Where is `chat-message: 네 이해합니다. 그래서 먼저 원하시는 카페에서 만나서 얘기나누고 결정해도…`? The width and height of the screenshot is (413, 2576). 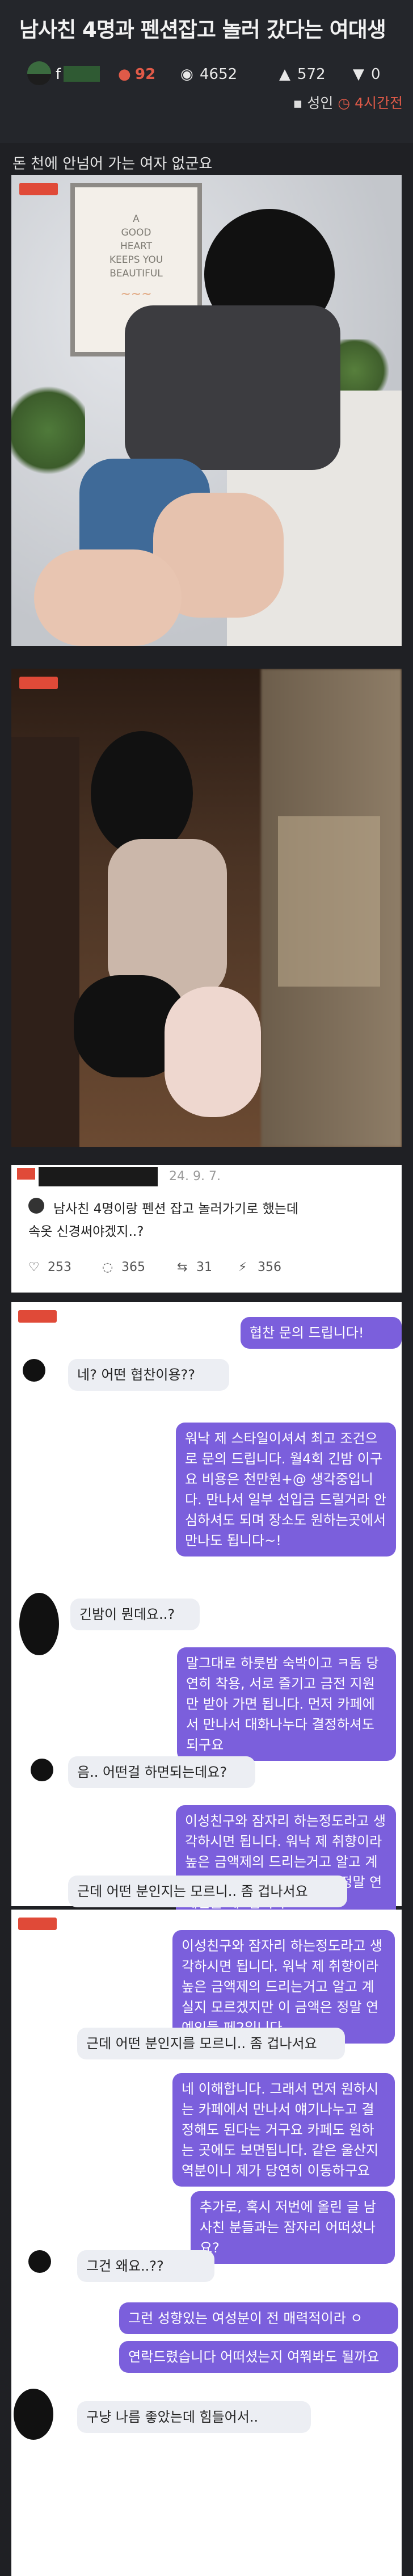 chat-message: 네 이해합니다. 그래서 먼저 원하시는 카페에서 만나서 얘기나누고 결정해도… is located at coordinates (283, 2130).